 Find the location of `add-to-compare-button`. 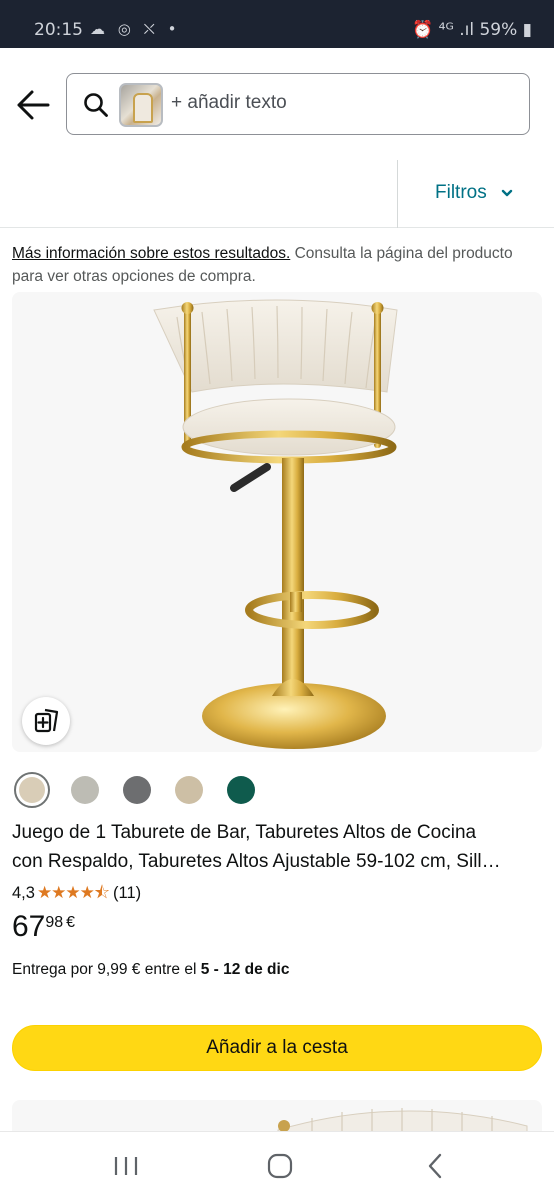

add-to-compare-button is located at coordinates (46, 721).